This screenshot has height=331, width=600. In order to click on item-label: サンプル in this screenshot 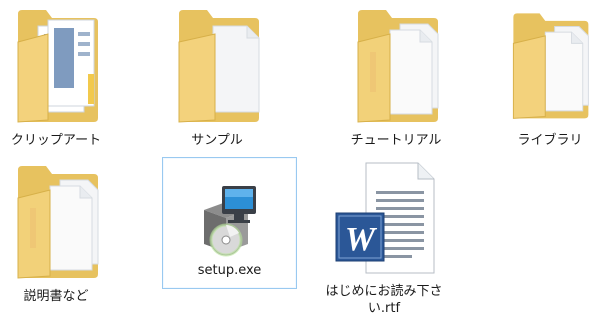, I will do `click(217, 140)`.